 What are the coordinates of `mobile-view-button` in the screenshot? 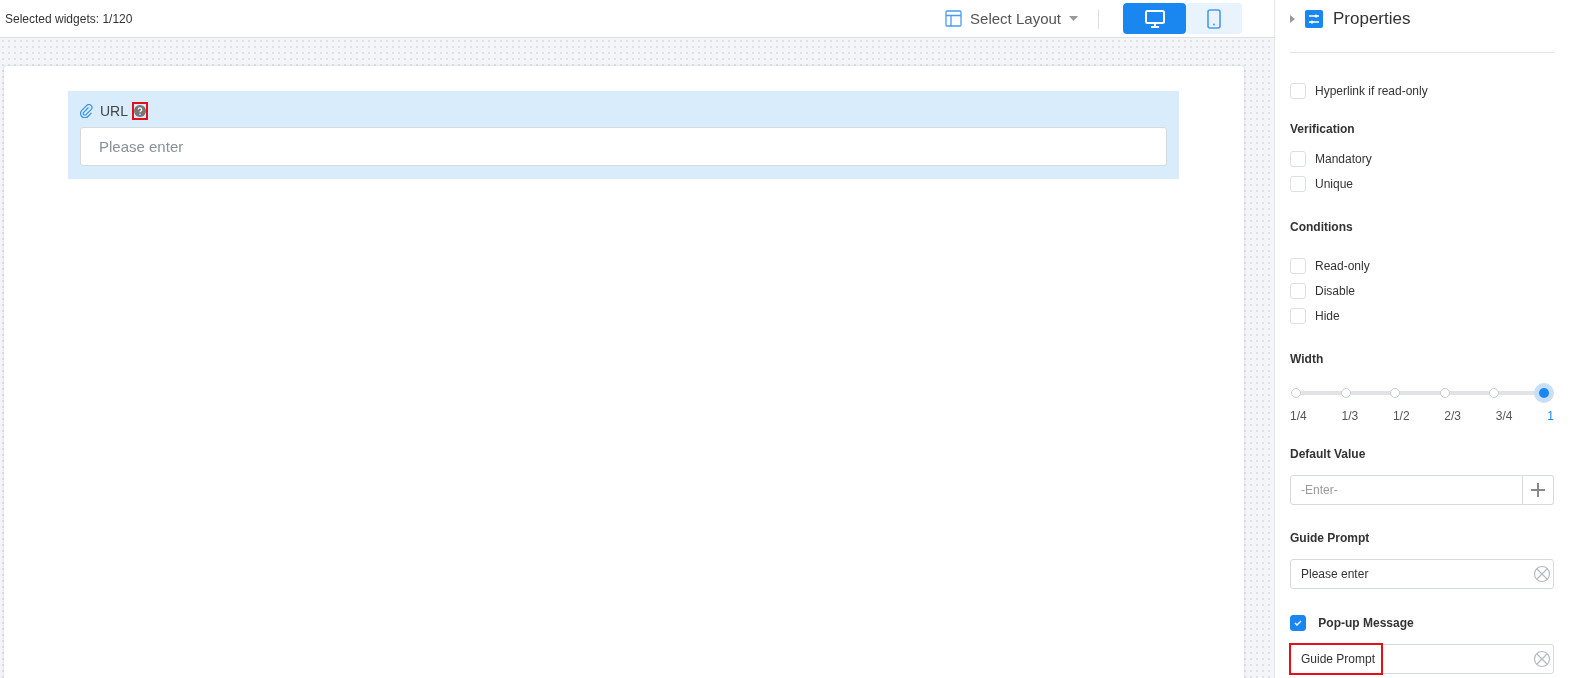 It's located at (1214, 18).